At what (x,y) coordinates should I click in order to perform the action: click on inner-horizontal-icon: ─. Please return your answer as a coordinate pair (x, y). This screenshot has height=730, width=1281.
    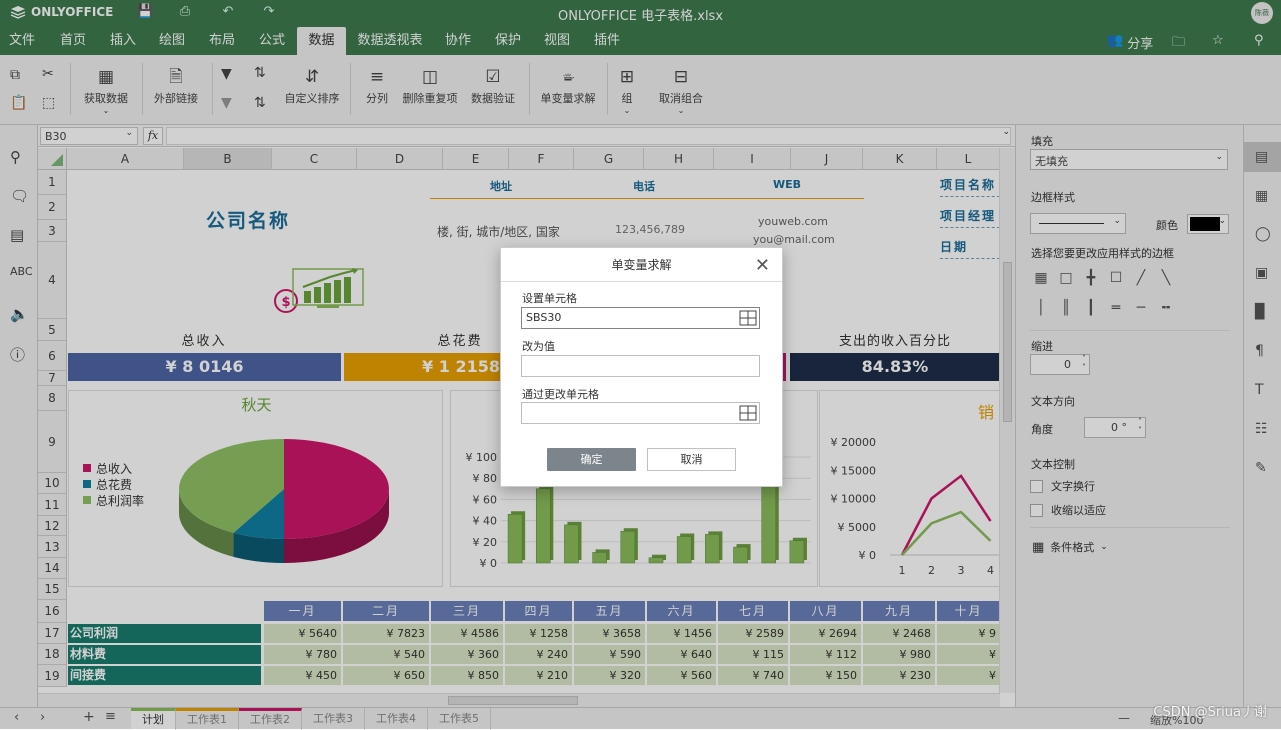
    Looking at the image, I should click on (1141, 308).